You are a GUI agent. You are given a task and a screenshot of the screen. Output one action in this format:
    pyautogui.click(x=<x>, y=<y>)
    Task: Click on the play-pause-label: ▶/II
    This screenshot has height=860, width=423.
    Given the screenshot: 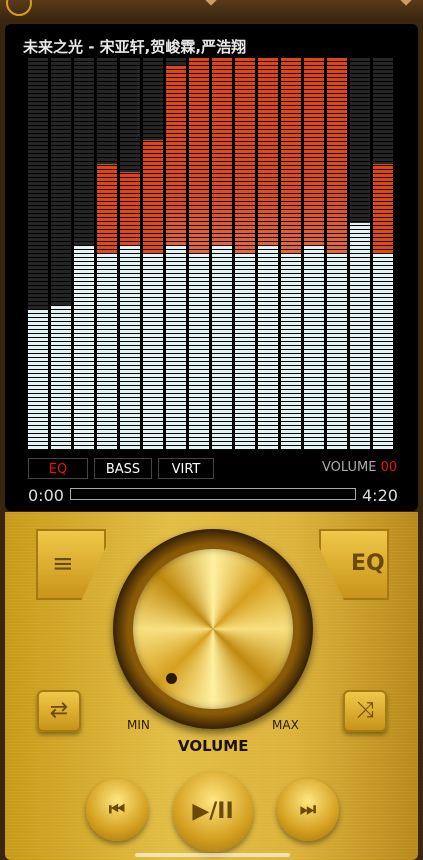 What is the action you would take?
    pyautogui.click(x=213, y=811)
    